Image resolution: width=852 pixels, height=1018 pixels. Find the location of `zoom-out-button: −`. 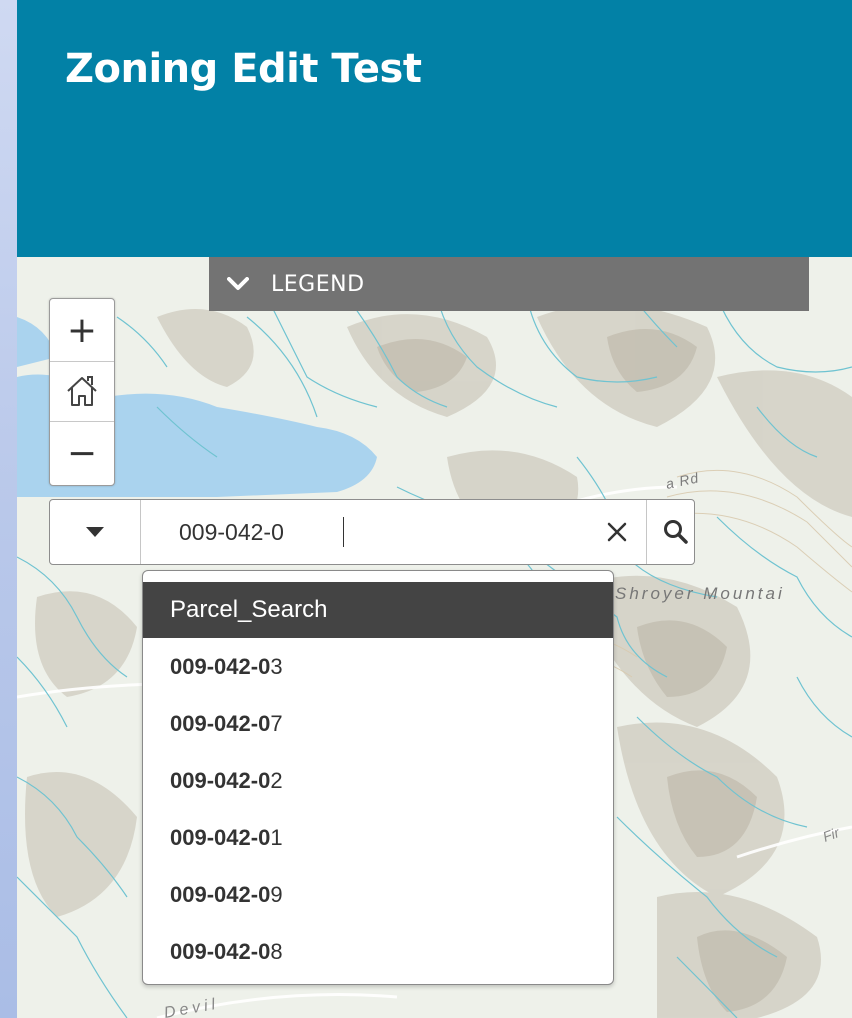

zoom-out-button: − is located at coordinates (82, 453).